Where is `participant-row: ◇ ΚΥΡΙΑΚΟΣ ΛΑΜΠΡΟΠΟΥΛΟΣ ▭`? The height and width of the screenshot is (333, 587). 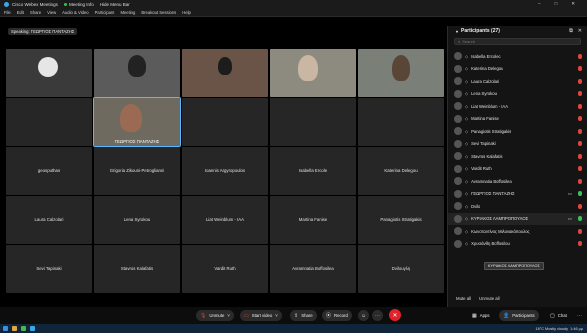
participant-row: ◇ ΚΥΡΙΑΚΟΣ ΛΑΜΠΡΟΠΟΥΛΟΣ ▭ is located at coordinates (517, 218).